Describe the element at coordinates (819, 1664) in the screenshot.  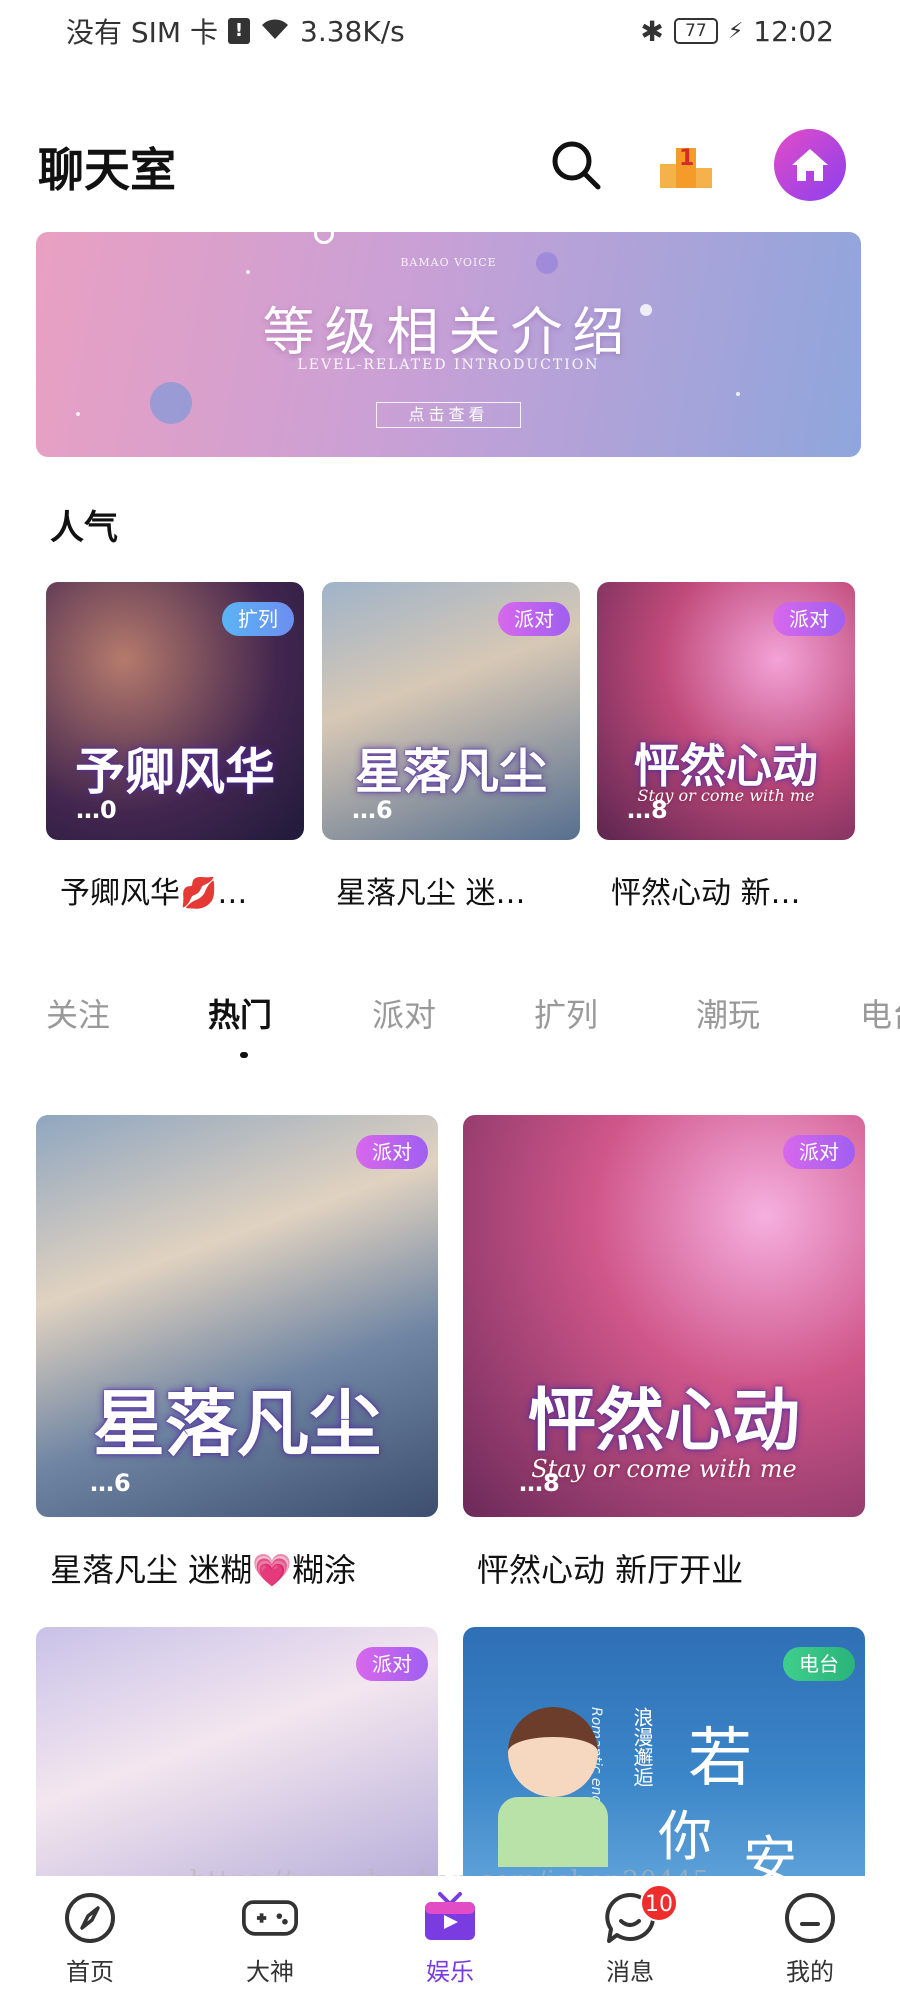
I see `room-tag: 电台` at that location.